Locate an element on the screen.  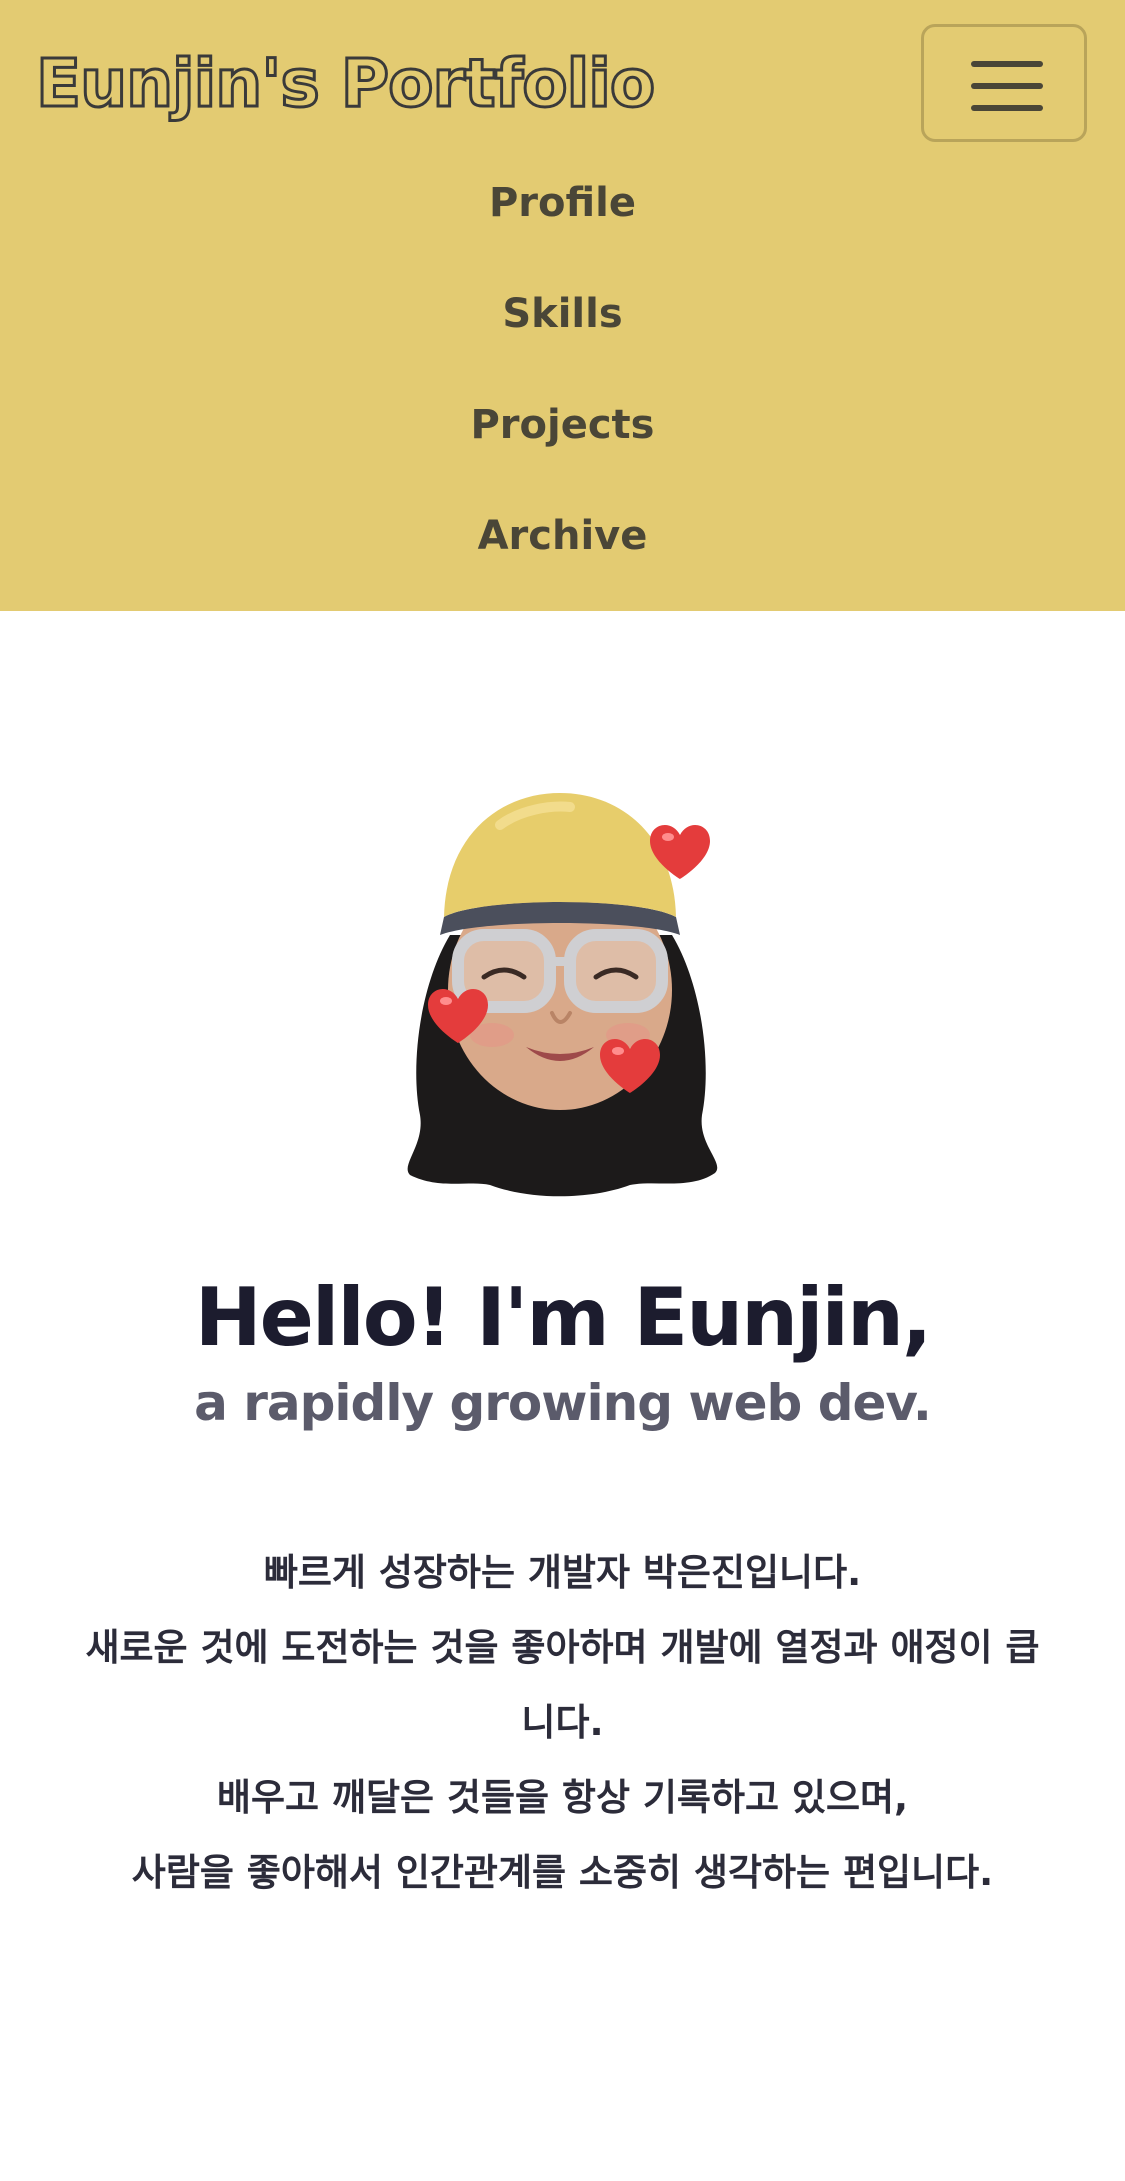
hero-tagline: a rapidly growing web dev. is located at coordinates (563, 1402).